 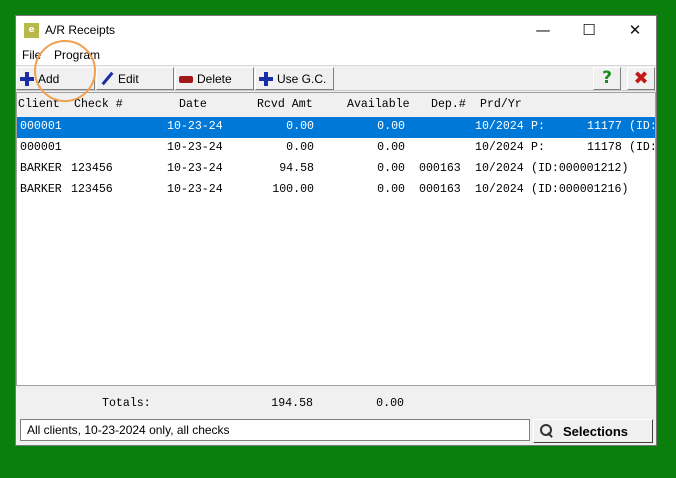 I want to click on selections-label: Selections, so click(x=596, y=431).